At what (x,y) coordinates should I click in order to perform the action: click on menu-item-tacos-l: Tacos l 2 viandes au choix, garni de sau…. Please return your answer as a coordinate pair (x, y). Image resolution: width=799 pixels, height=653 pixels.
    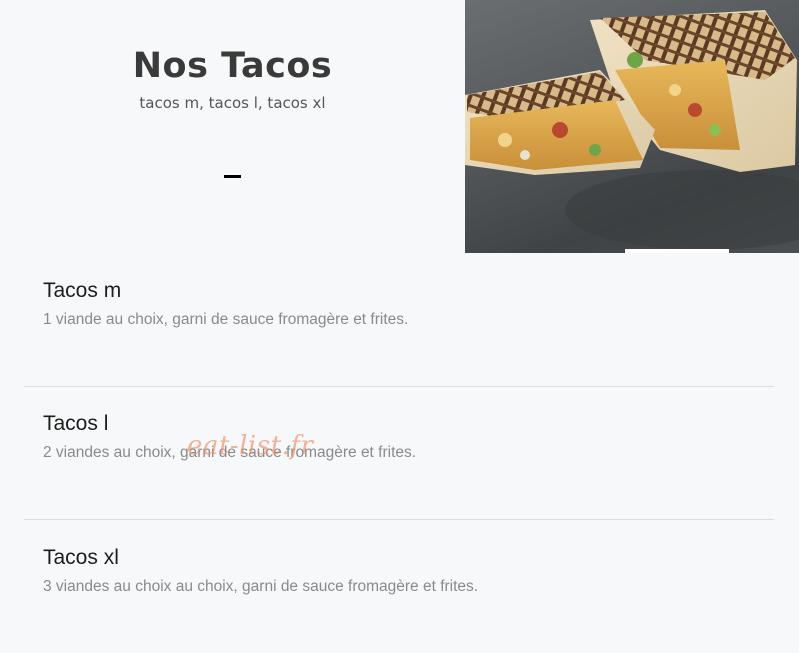
    Looking at the image, I should click on (403, 437).